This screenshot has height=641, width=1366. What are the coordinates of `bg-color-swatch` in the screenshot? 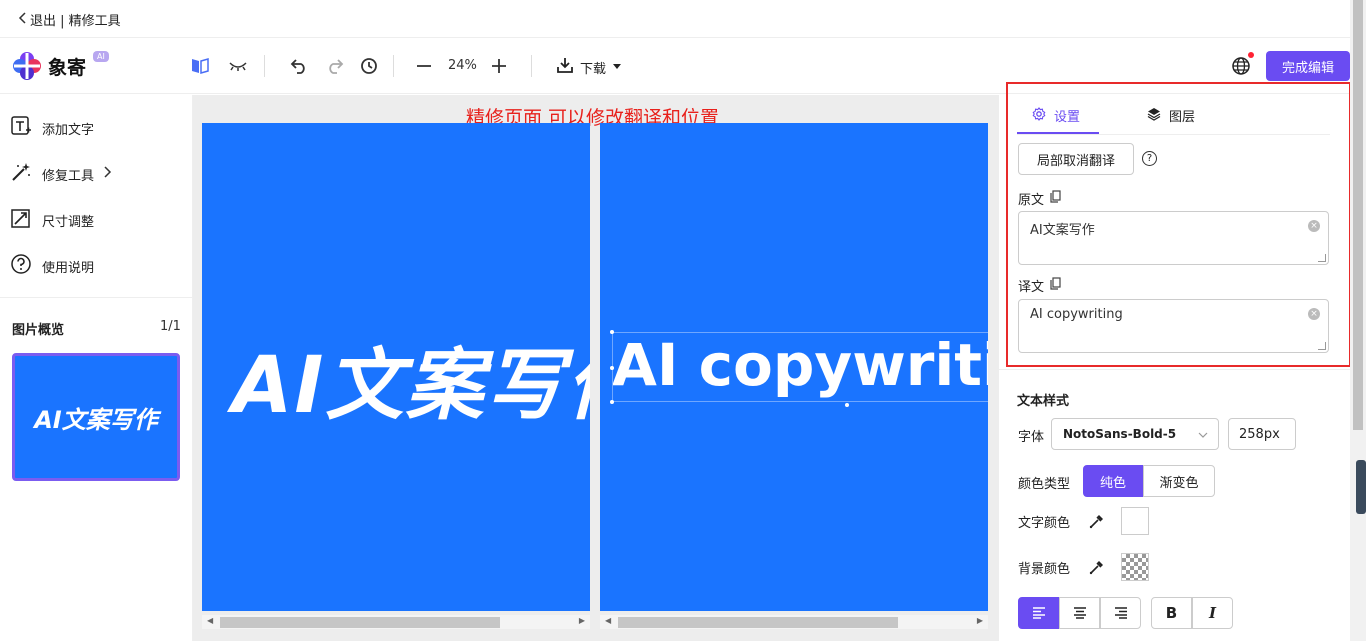 It's located at (1135, 567).